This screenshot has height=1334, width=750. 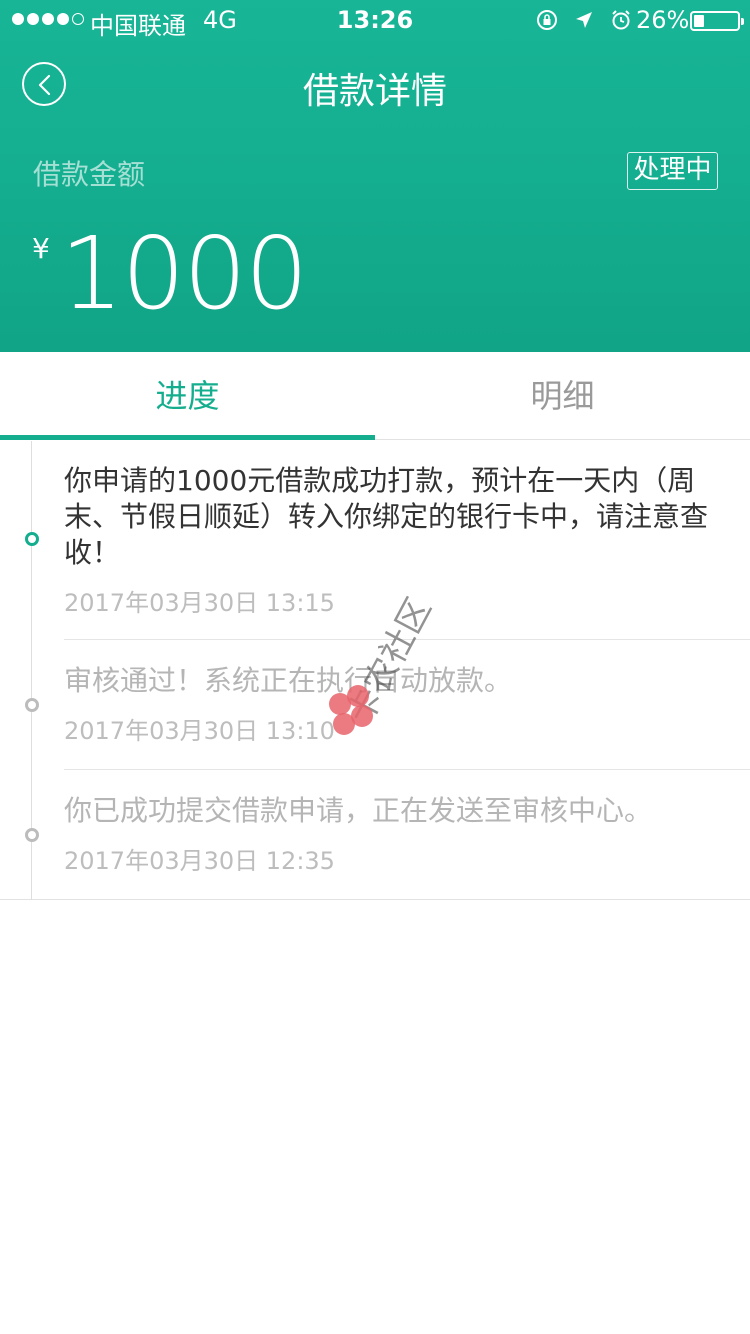 What do you see at coordinates (199, 603) in the screenshot?
I see `timeline-item-time: 2017年03月30日 13:15` at bounding box center [199, 603].